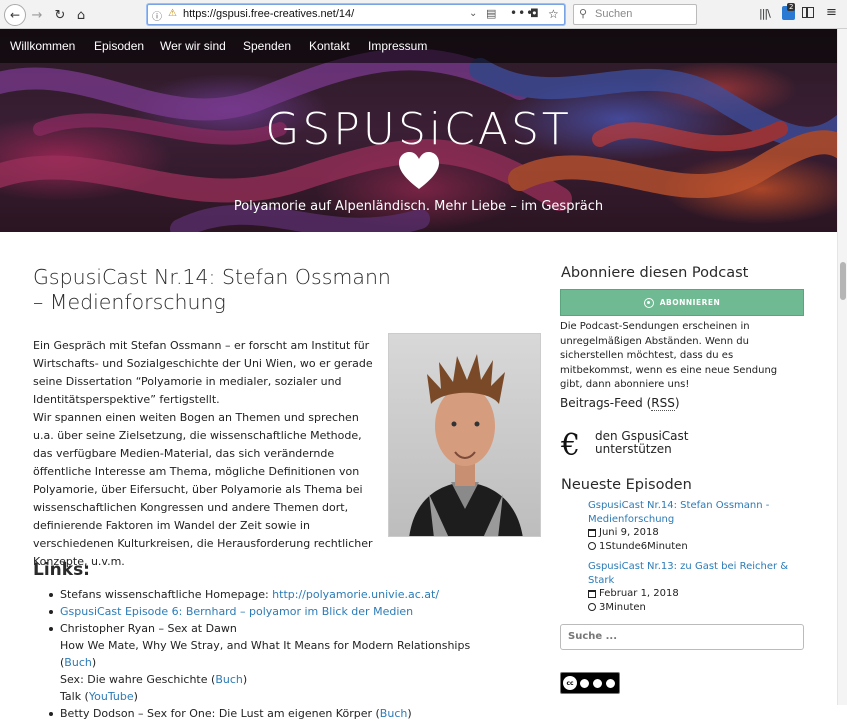 This screenshot has height=722, width=847. Describe the element at coordinates (629, 532) in the screenshot. I see `episode-date: Juni 9, 2018` at that location.